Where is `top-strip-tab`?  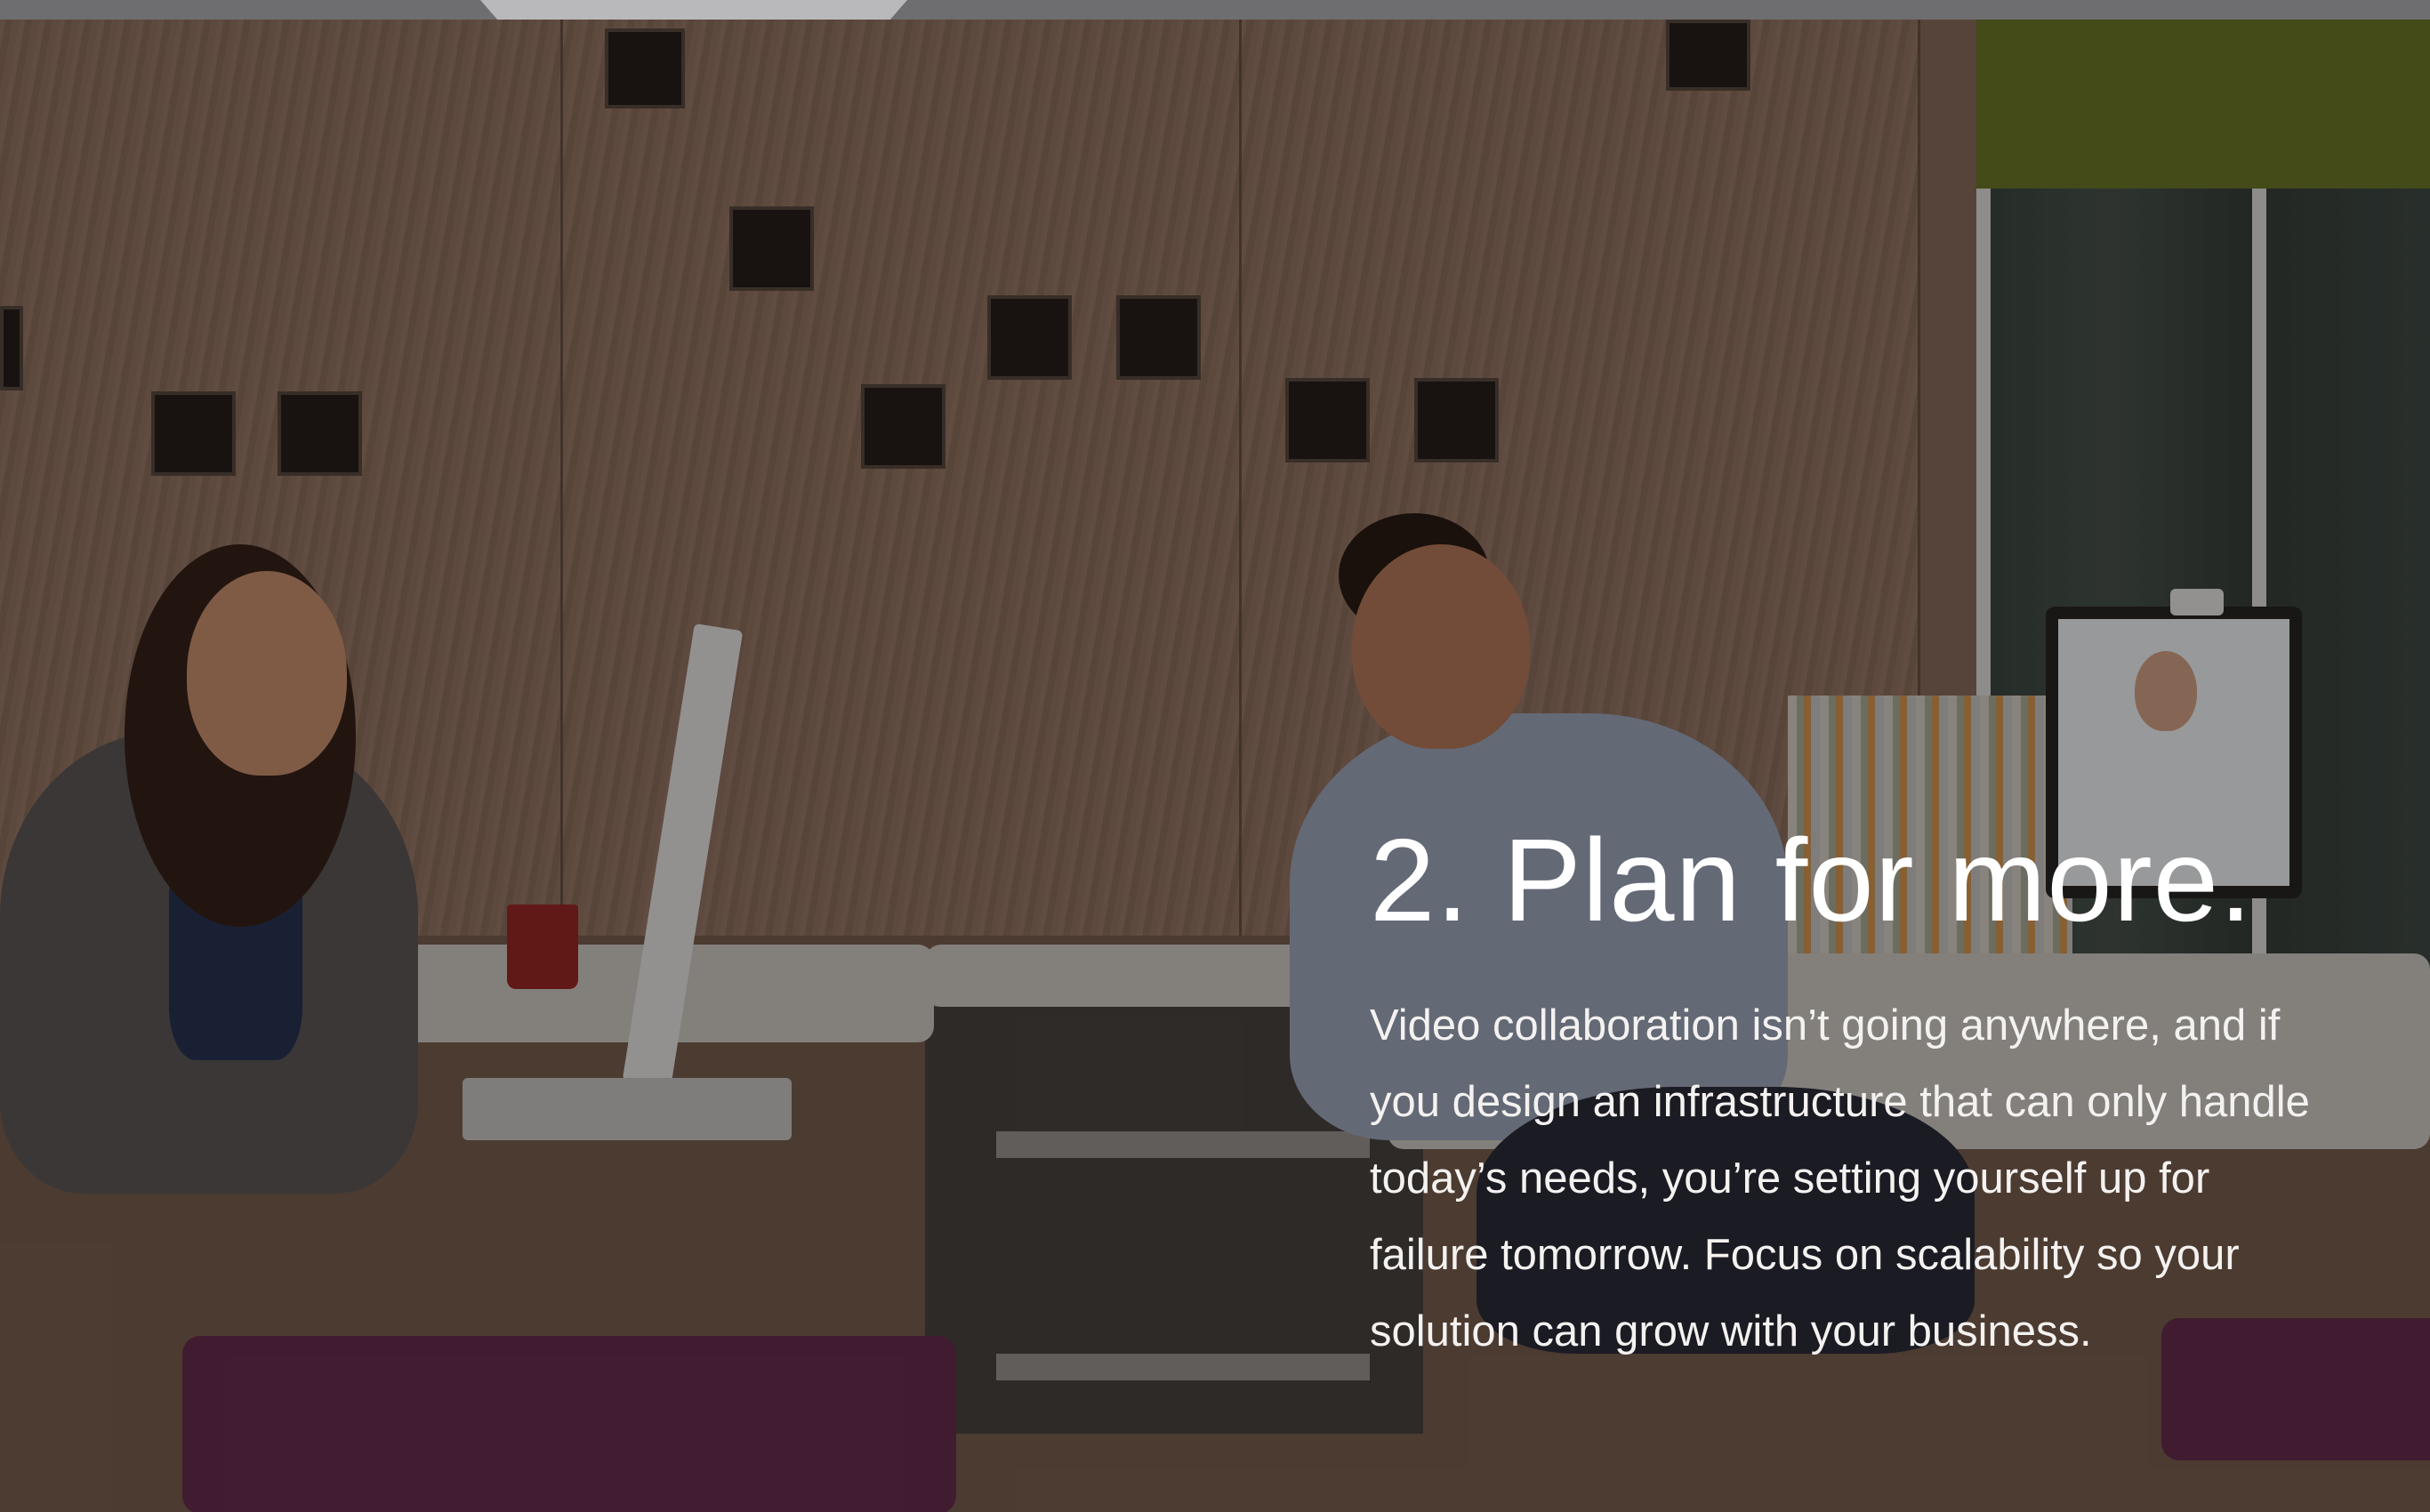 top-strip-tab is located at coordinates (693, 10).